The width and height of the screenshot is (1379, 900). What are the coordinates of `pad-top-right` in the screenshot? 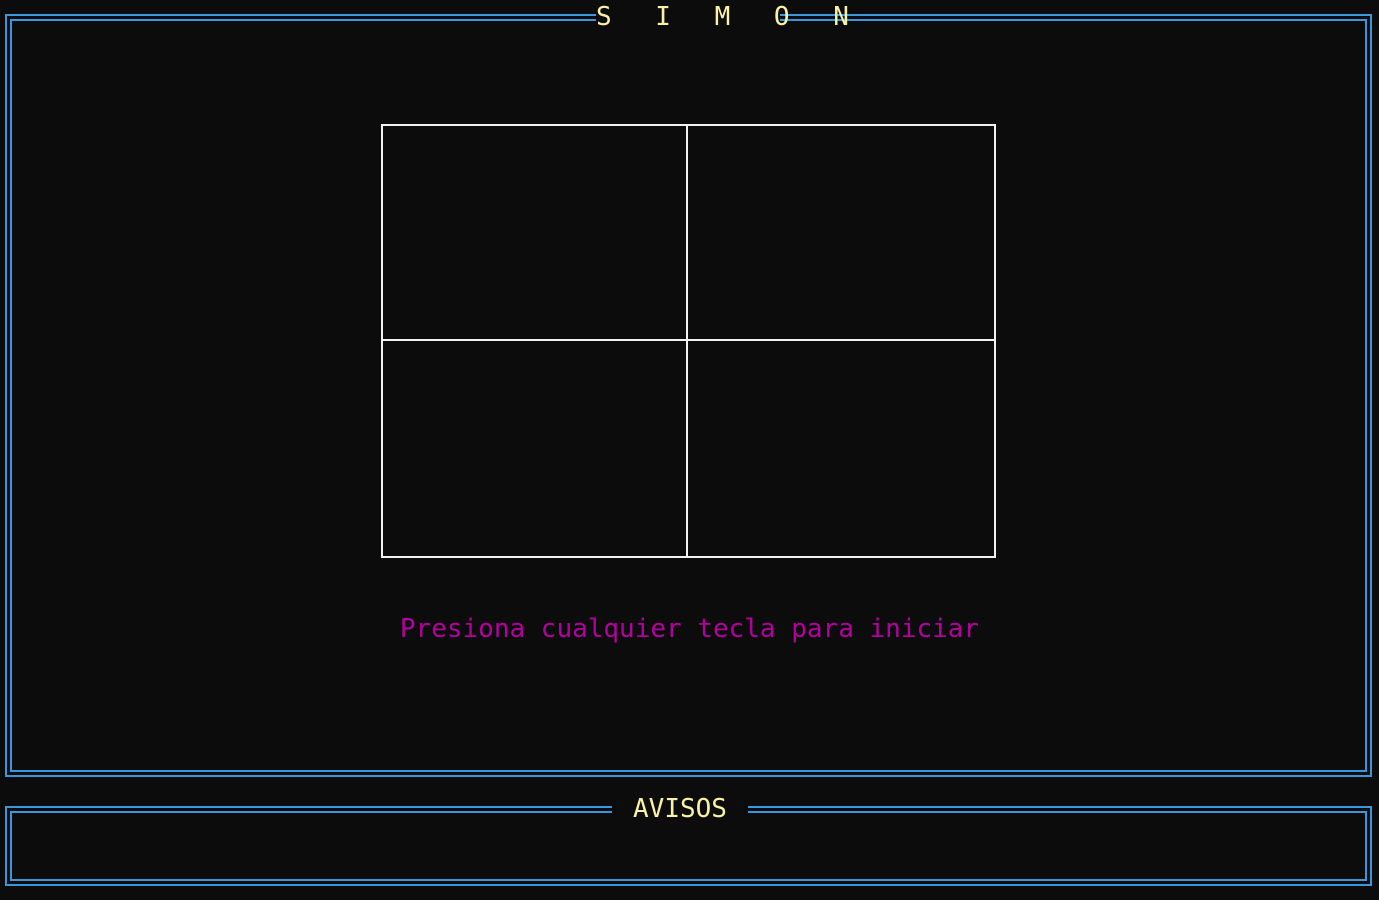 It's located at (841, 233).